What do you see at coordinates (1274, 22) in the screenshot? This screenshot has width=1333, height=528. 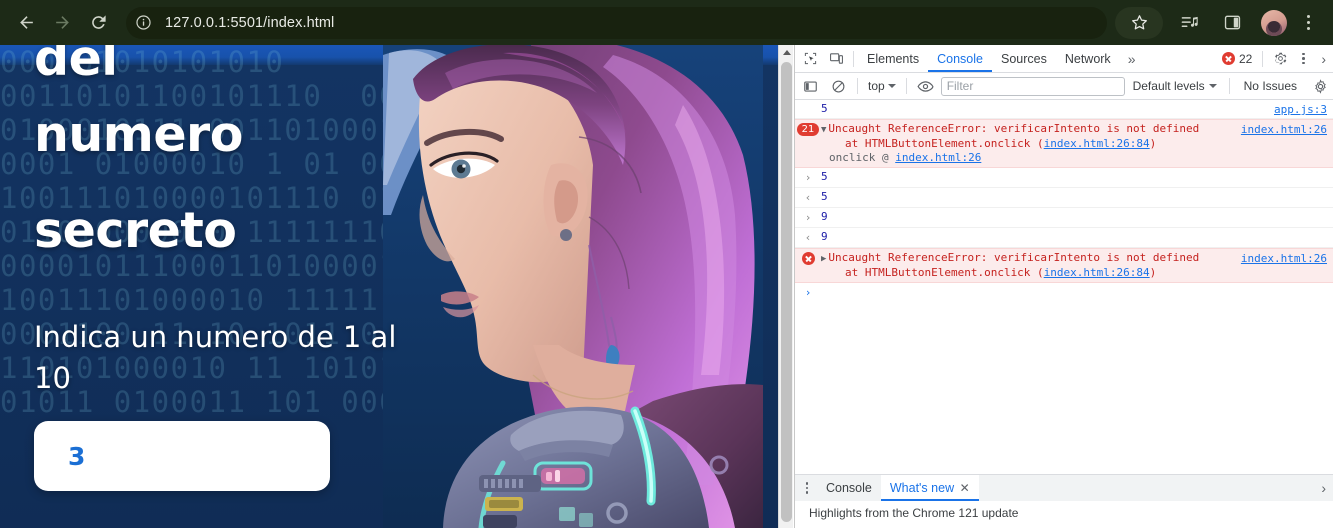 I see `profile-avatar` at bounding box center [1274, 22].